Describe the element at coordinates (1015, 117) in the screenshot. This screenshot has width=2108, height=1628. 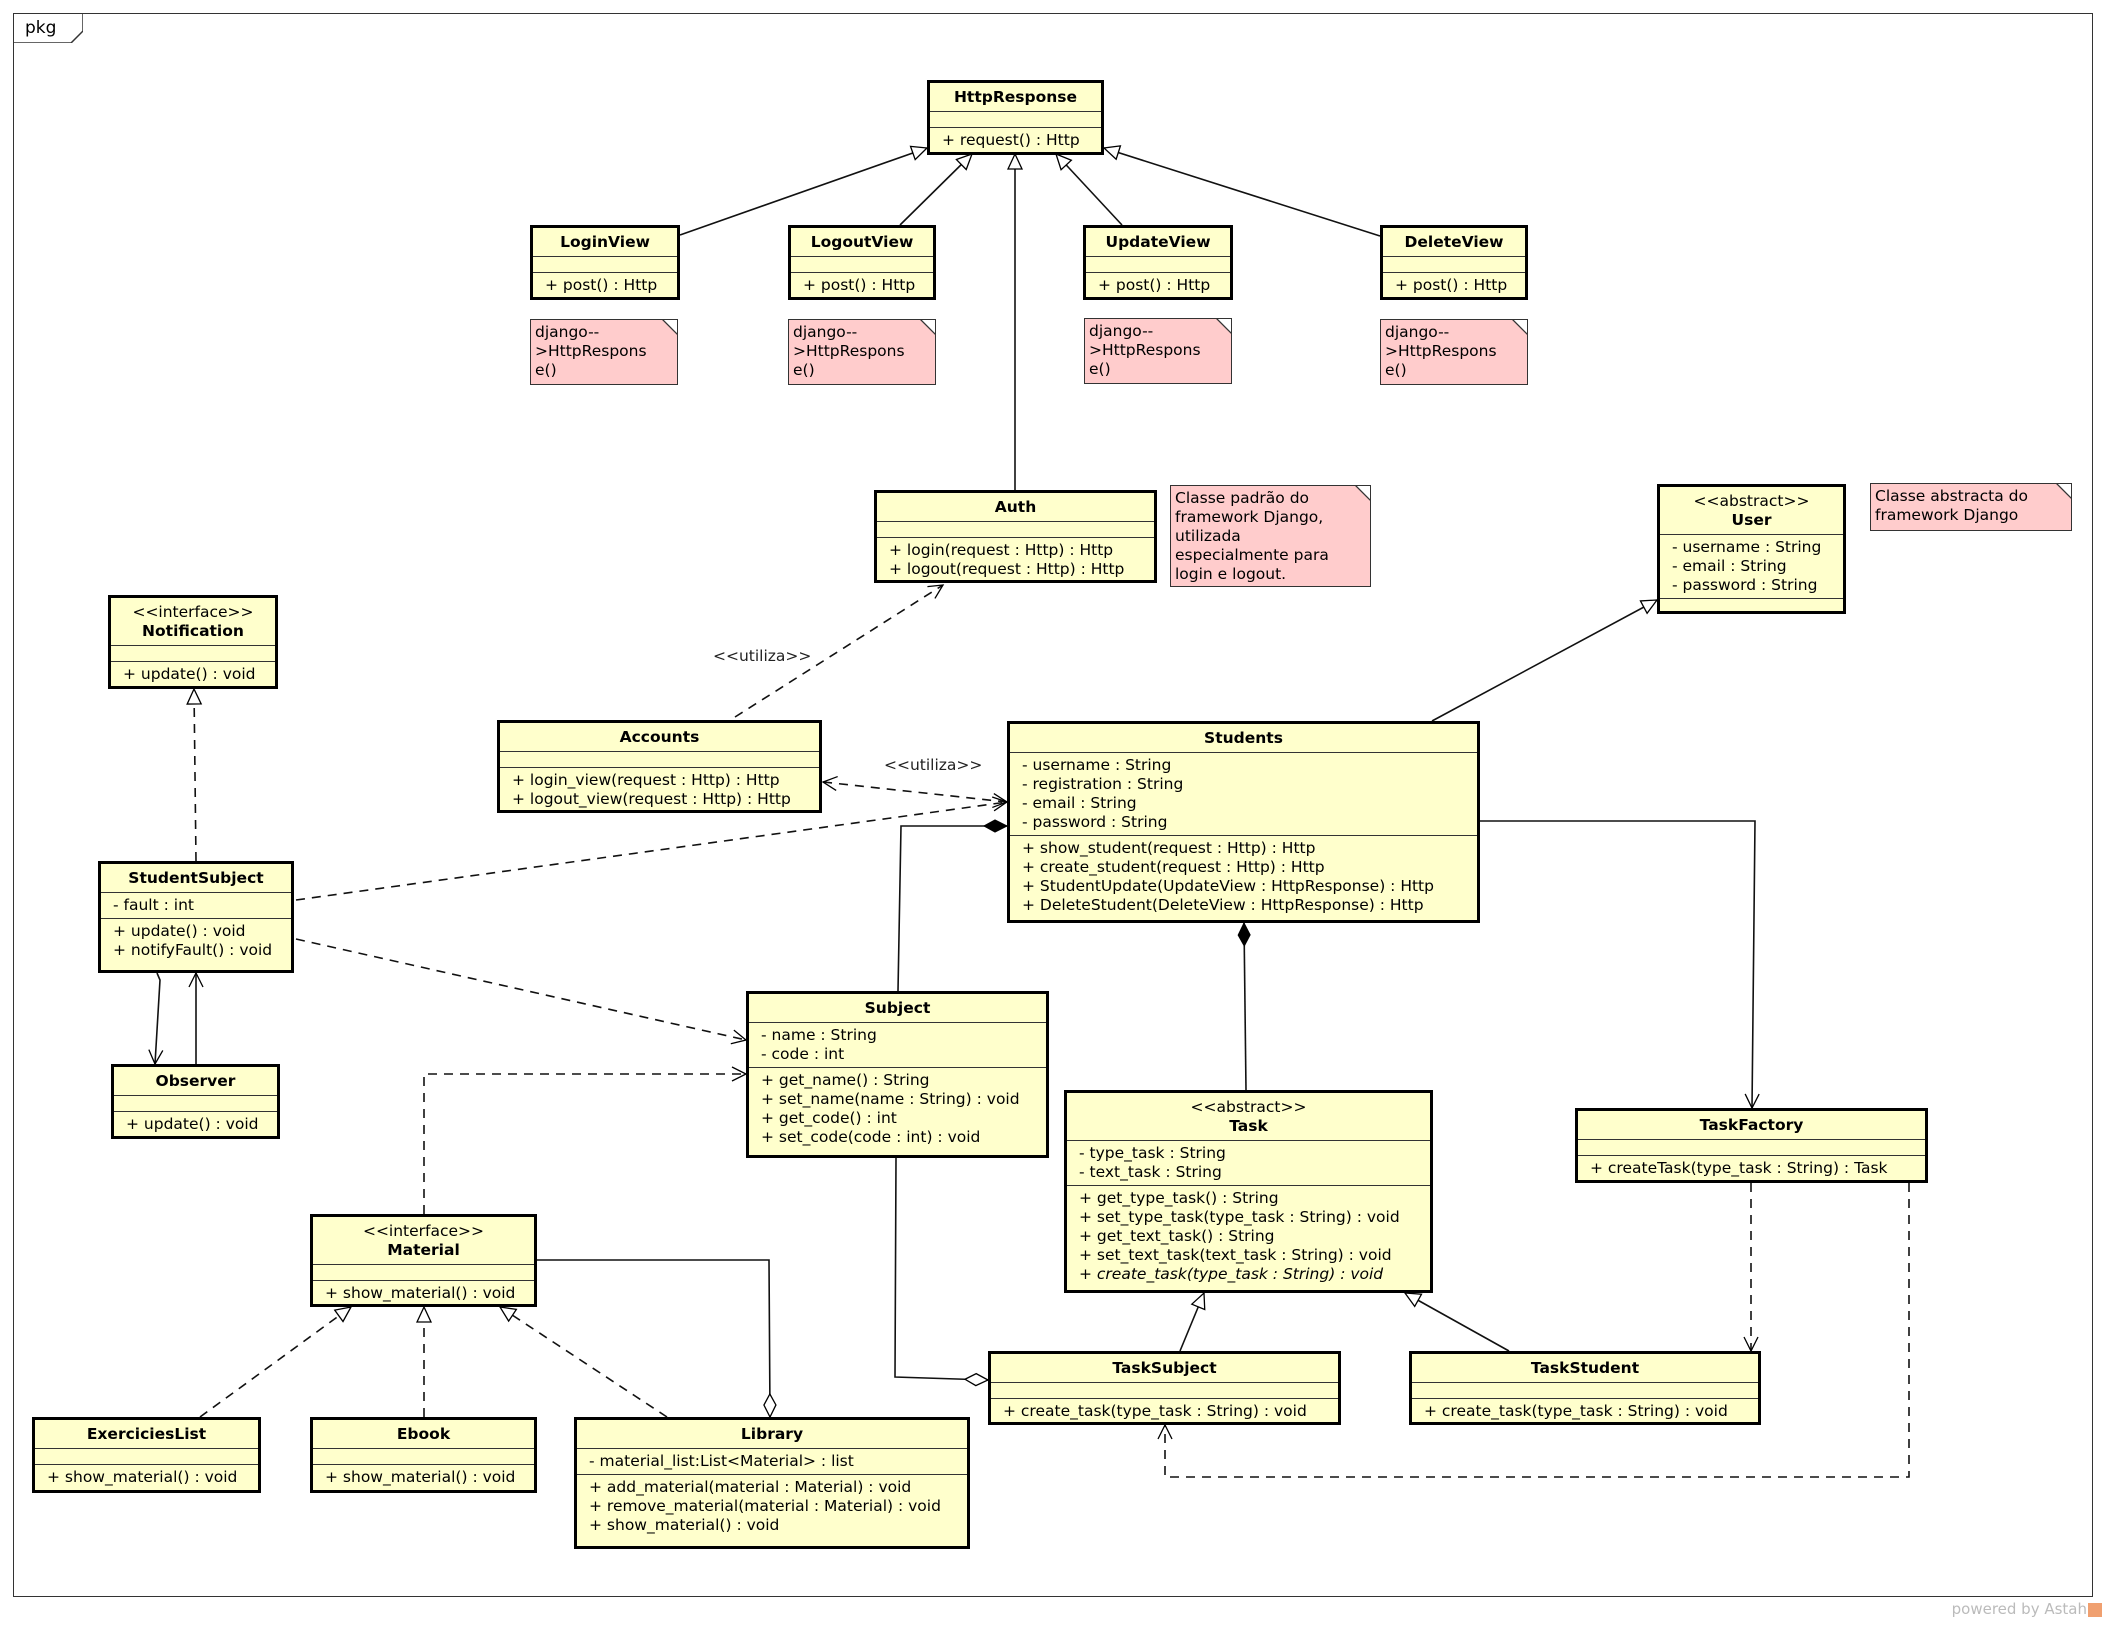
I see `class-httpresponse: HttpResponse + request() : Http` at that location.